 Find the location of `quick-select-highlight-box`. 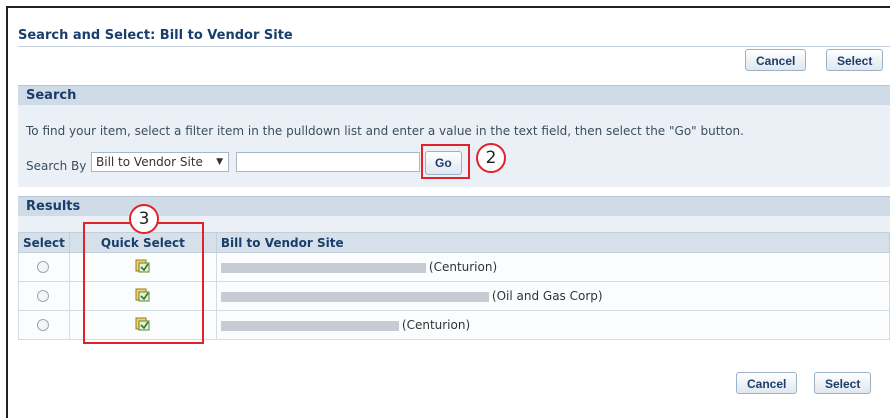

quick-select-highlight-box is located at coordinates (143, 283).